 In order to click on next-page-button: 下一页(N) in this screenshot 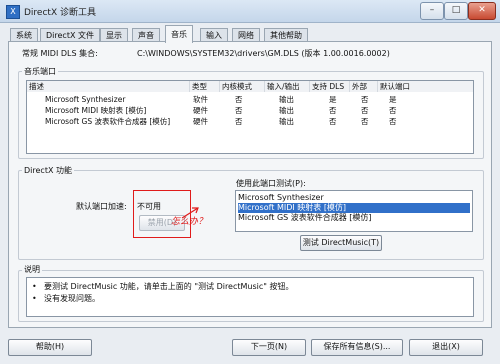, I will do `click(269, 347)`.